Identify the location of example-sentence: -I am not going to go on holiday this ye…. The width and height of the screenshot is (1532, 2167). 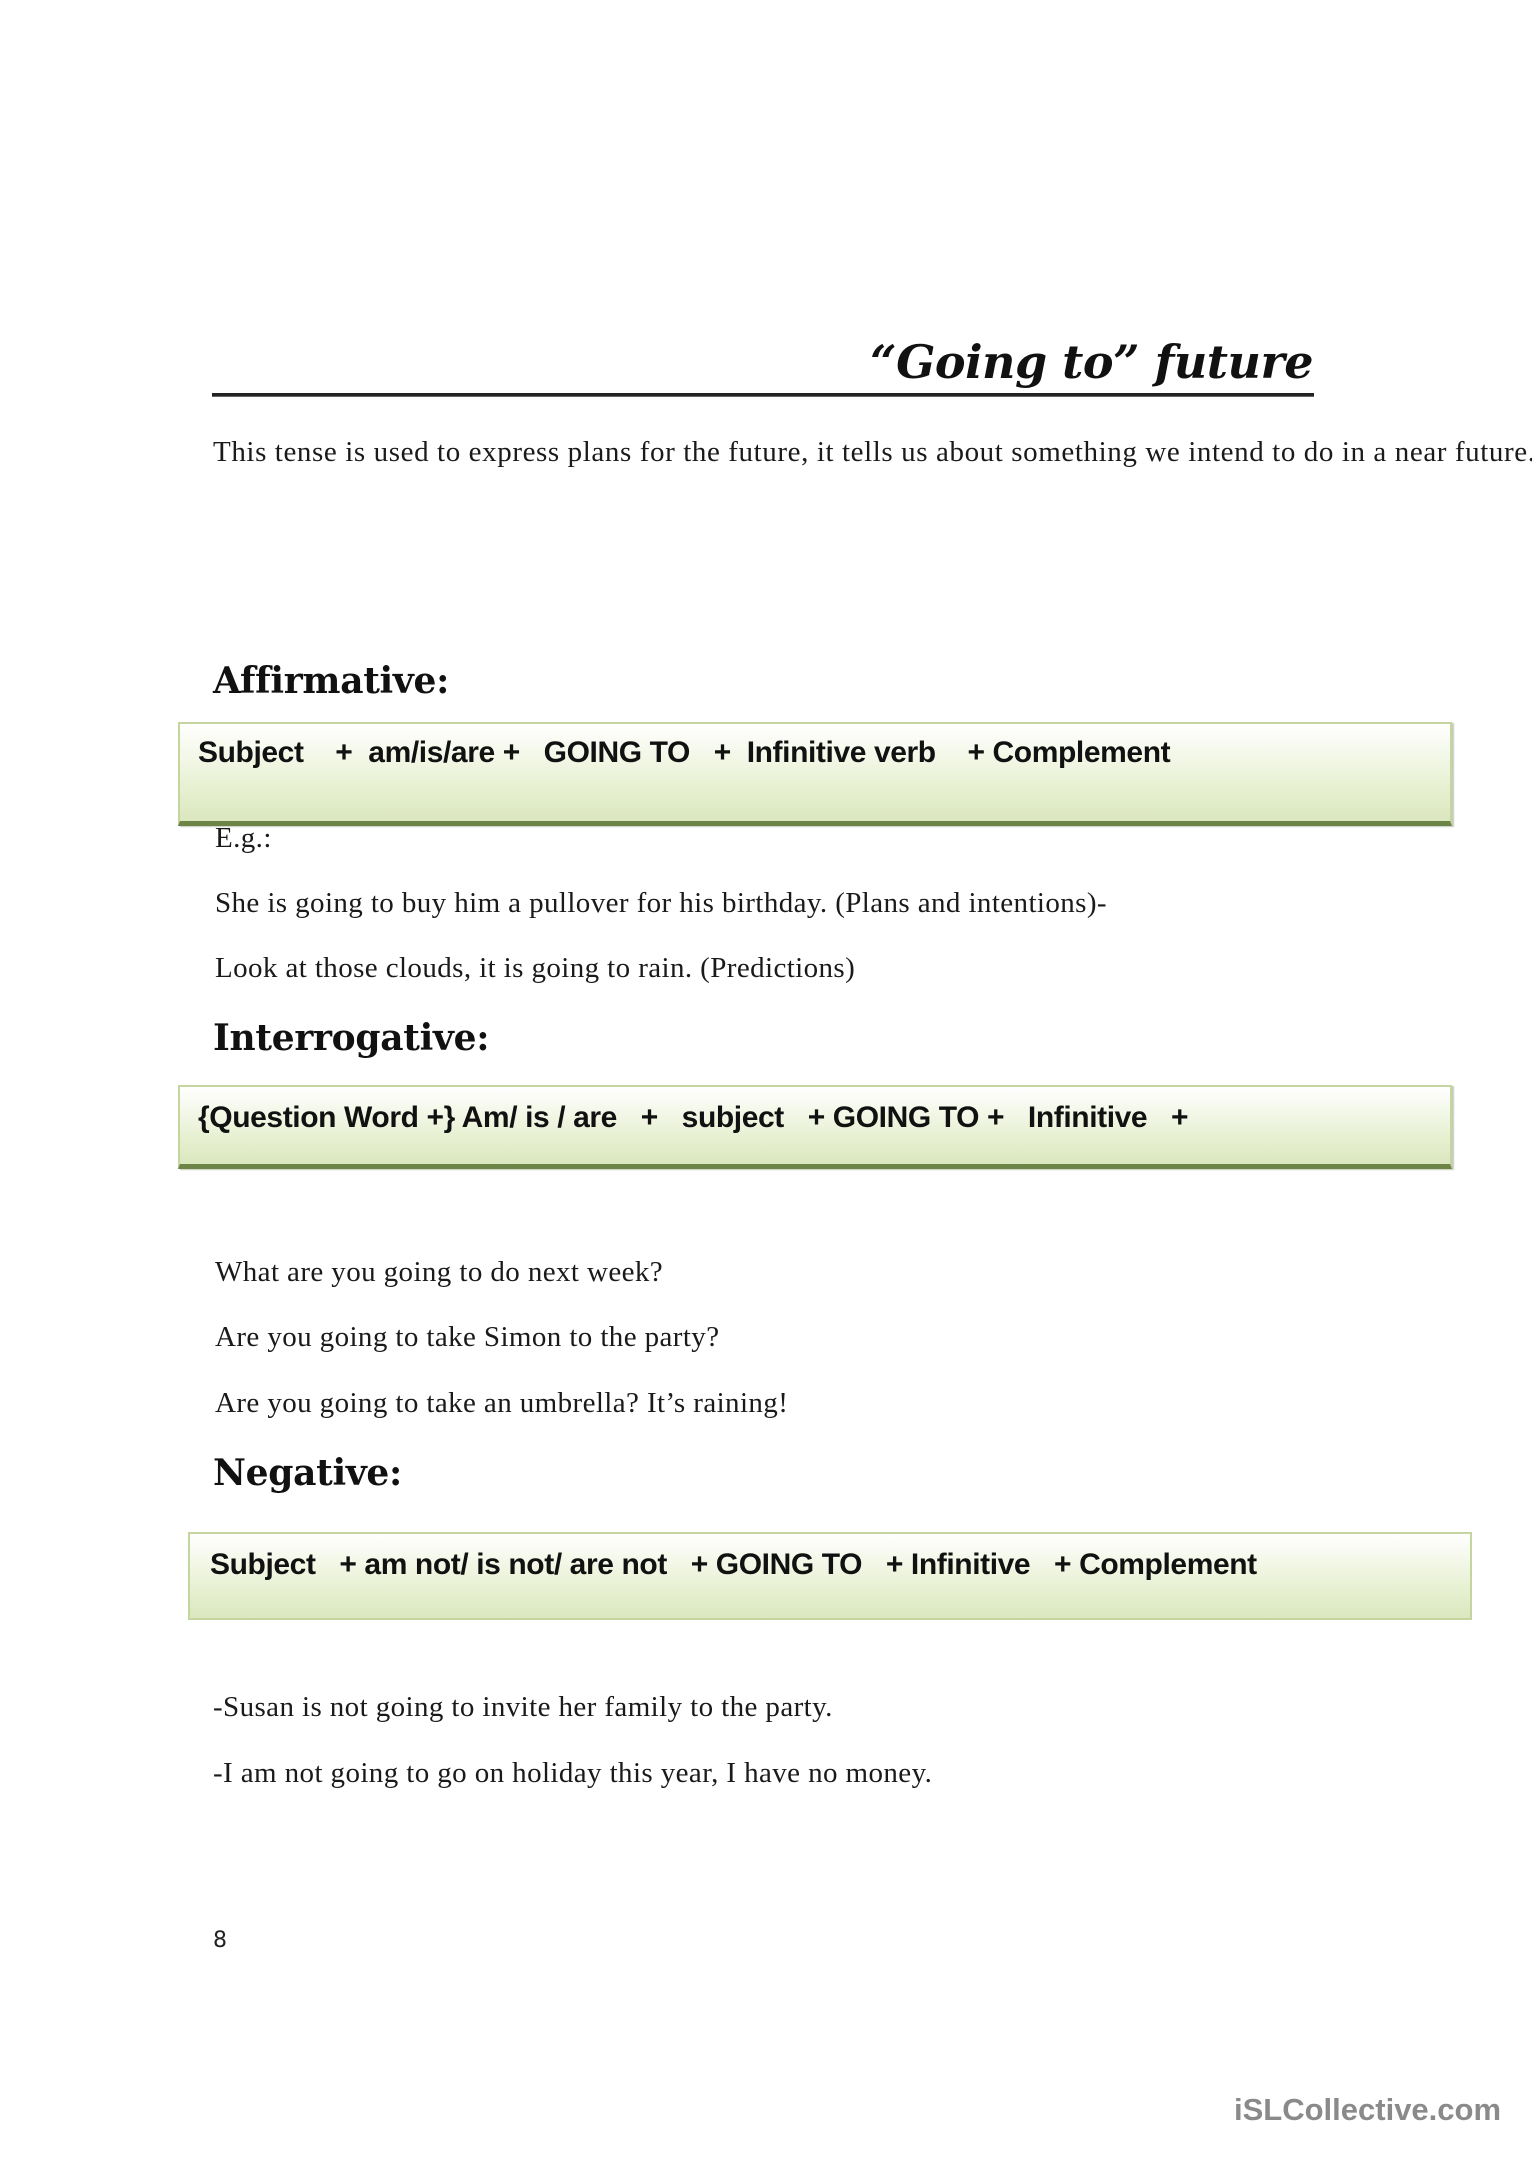
(573, 1773).